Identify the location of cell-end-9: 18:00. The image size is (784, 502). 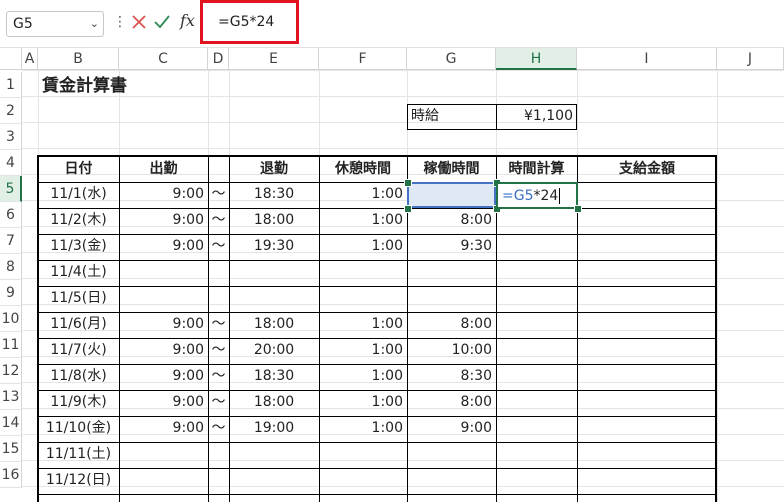
(274, 403).